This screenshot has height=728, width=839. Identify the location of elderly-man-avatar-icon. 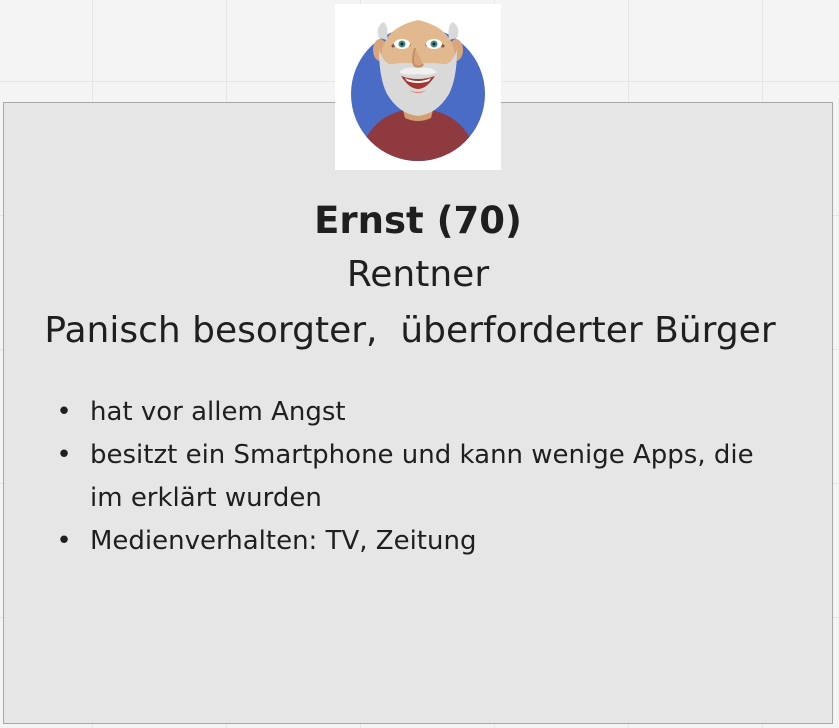
(418, 90).